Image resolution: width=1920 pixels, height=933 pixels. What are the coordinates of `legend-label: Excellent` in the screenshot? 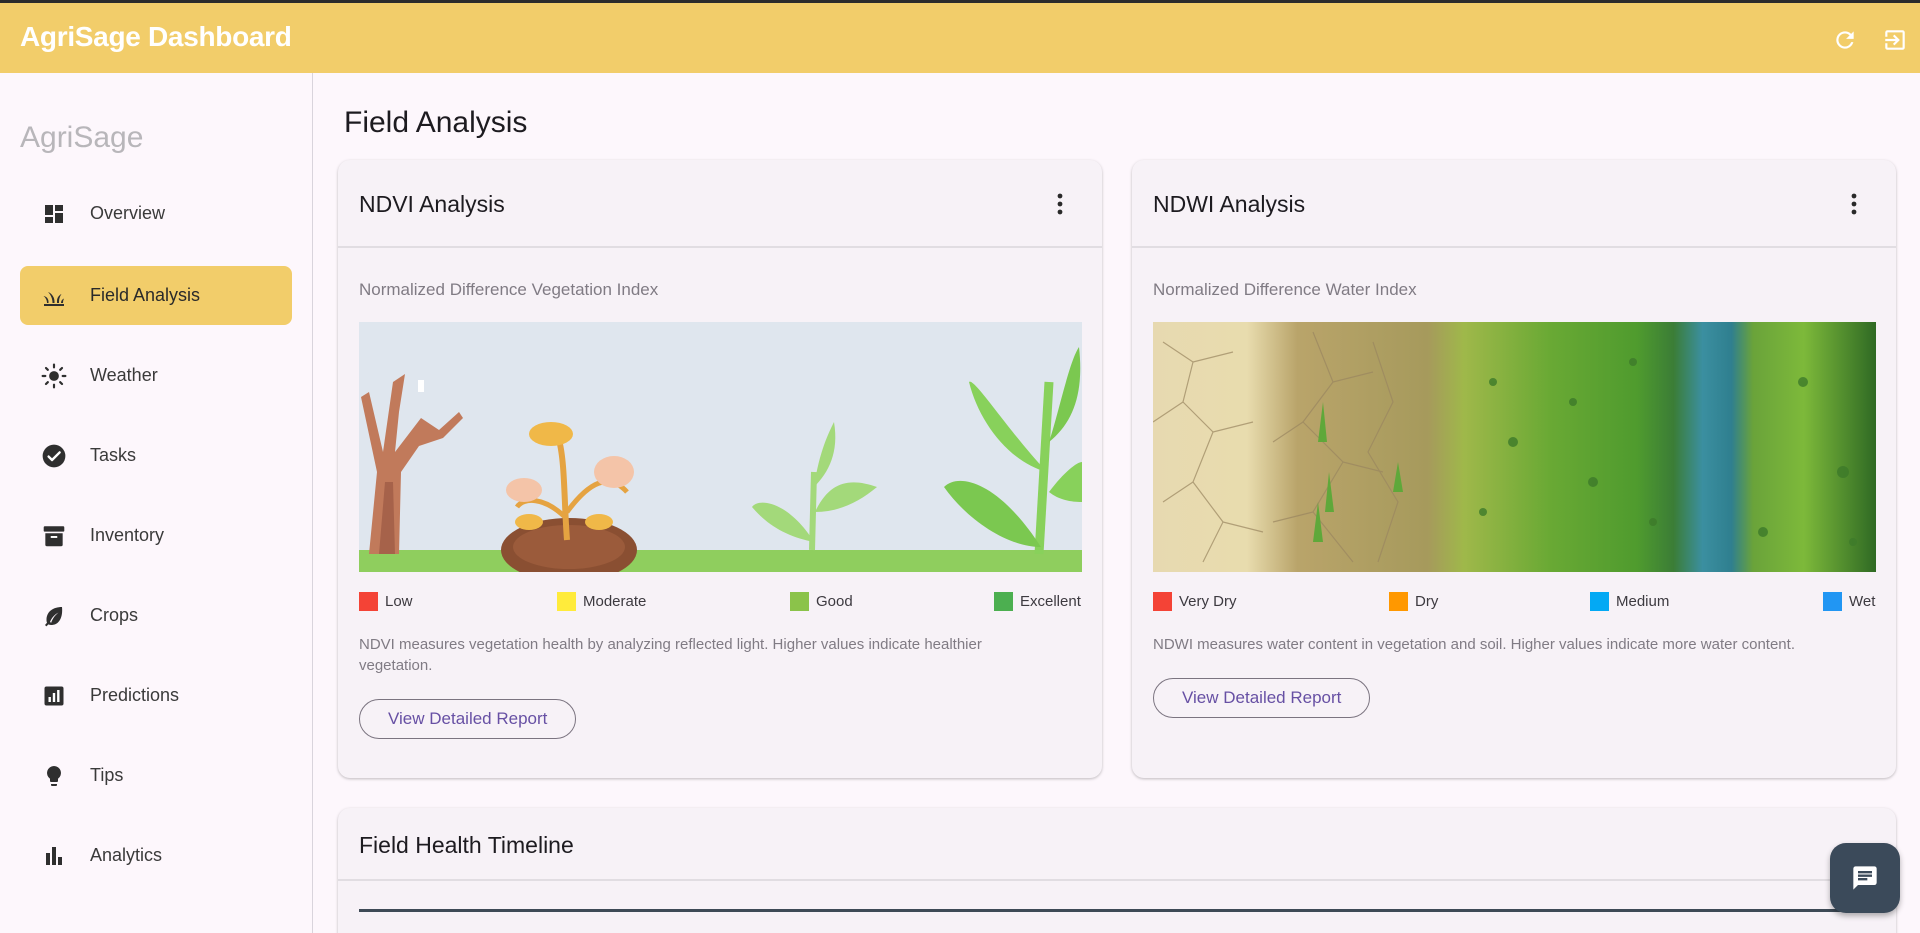 It's located at (1050, 601).